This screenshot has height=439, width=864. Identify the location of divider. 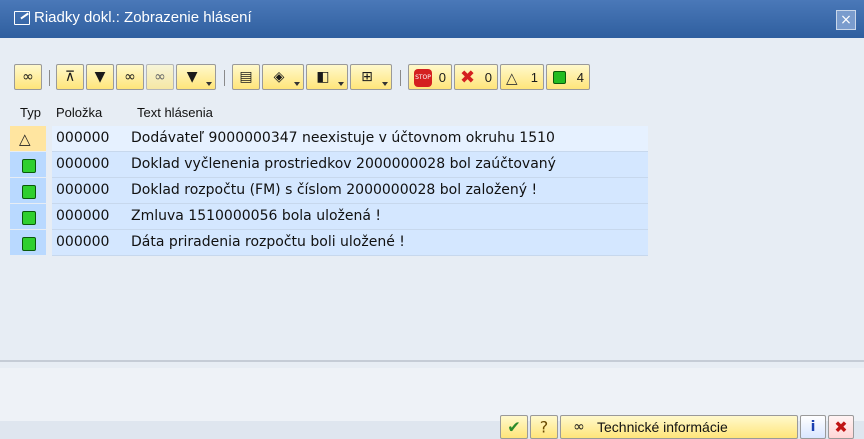
(432, 361).